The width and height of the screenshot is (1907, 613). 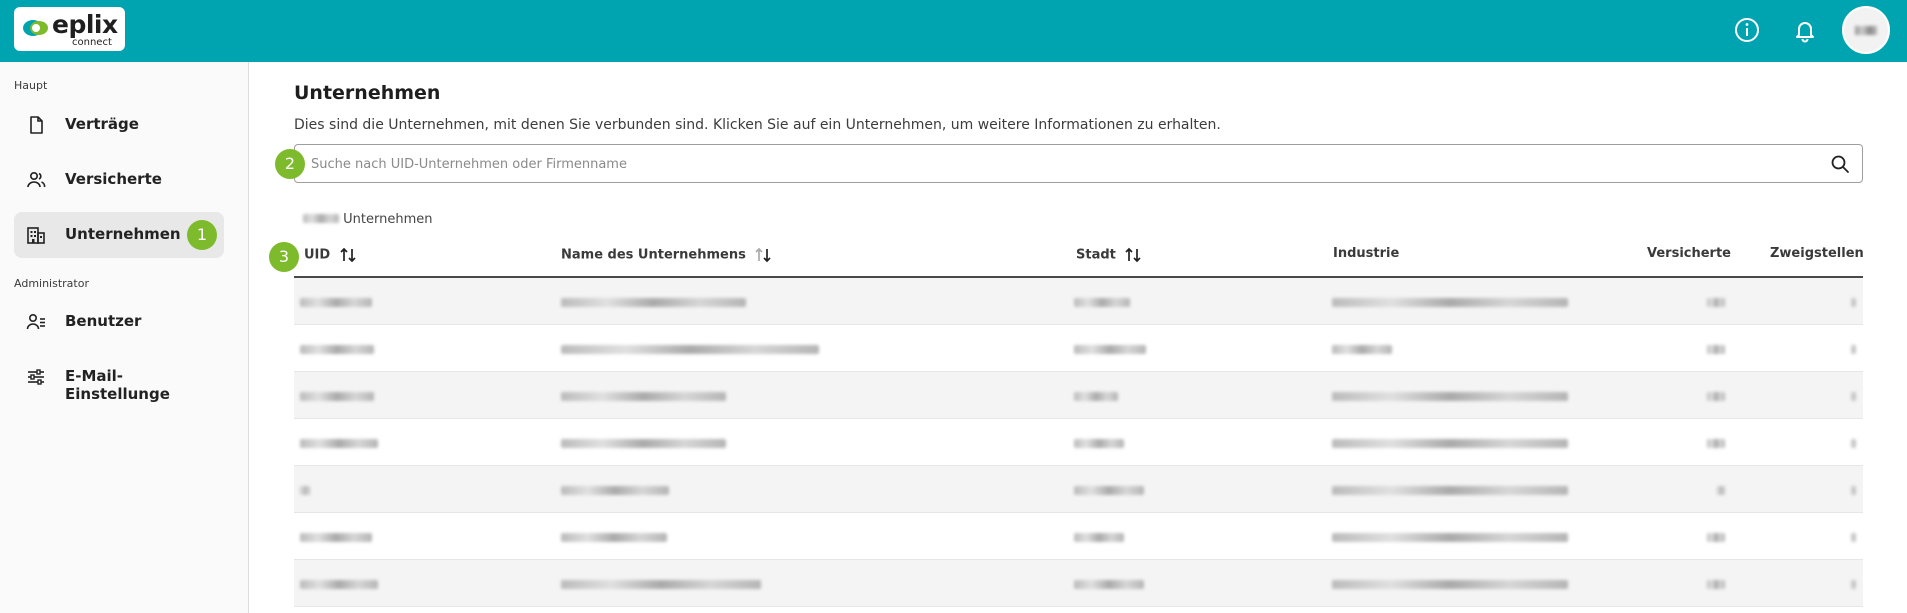 What do you see at coordinates (103, 321) in the screenshot?
I see `sidebar-item-label: Benutzer` at bounding box center [103, 321].